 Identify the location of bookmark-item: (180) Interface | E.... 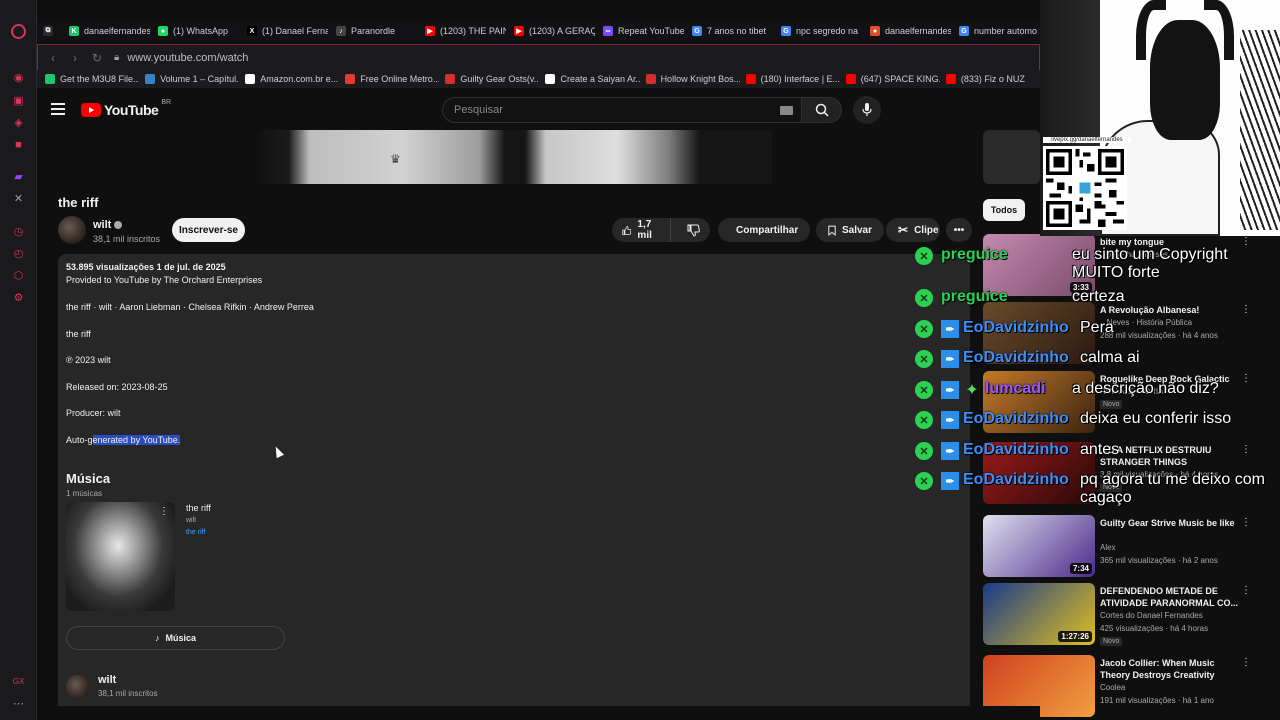
(790, 79).